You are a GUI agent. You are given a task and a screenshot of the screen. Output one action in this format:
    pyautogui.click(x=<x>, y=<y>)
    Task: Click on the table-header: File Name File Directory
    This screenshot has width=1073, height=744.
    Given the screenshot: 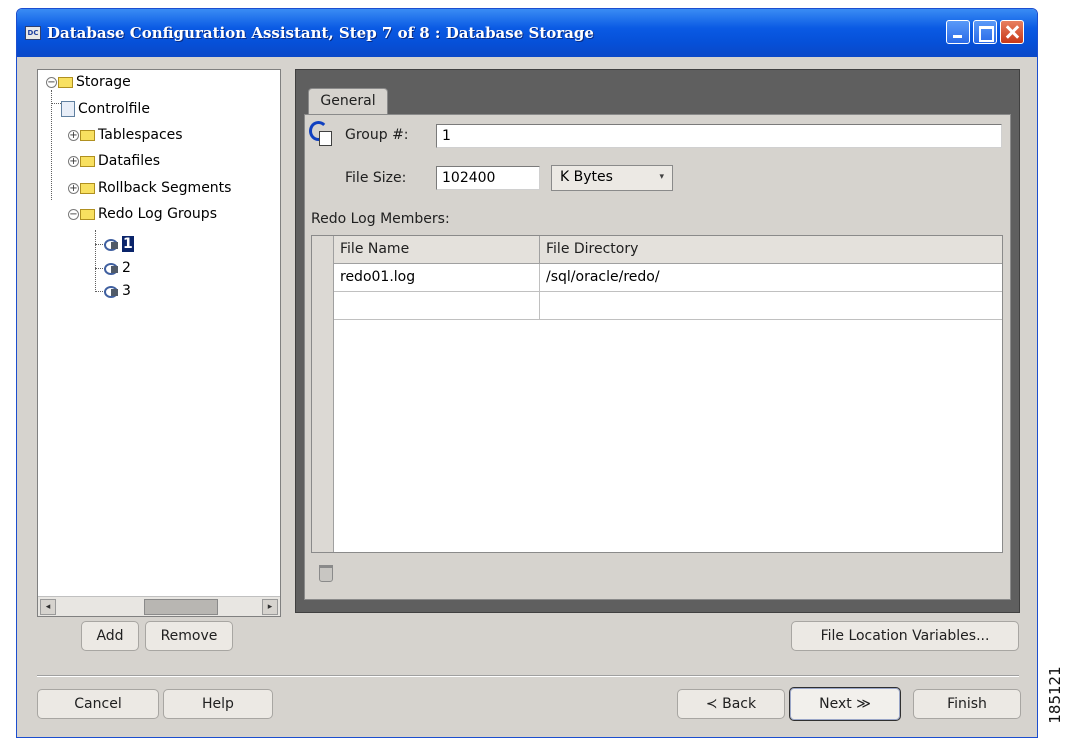 What is the action you would take?
    pyautogui.click(x=657, y=250)
    